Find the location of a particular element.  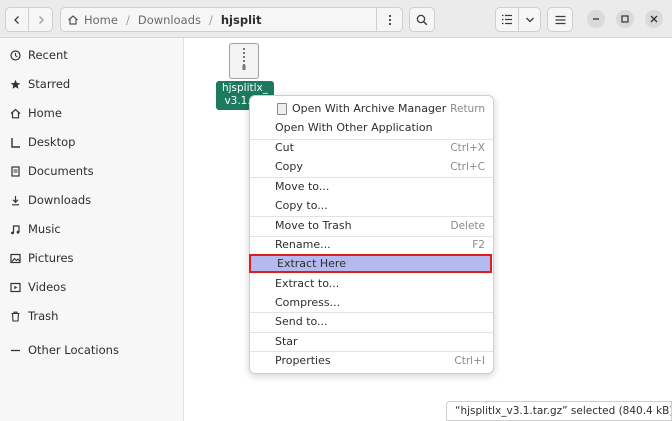

menu-item-open-other-app: Open With Other Application is located at coordinates (371, 127).